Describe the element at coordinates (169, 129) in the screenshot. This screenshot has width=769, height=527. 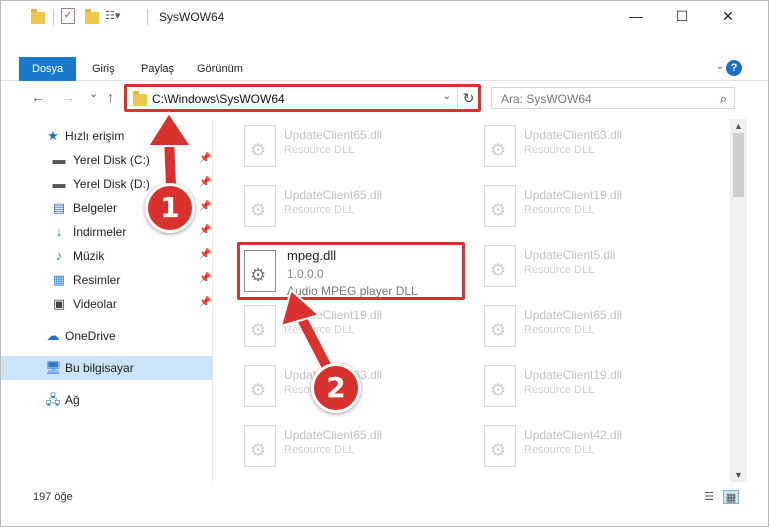
I see `arrow-one-head` at that location.